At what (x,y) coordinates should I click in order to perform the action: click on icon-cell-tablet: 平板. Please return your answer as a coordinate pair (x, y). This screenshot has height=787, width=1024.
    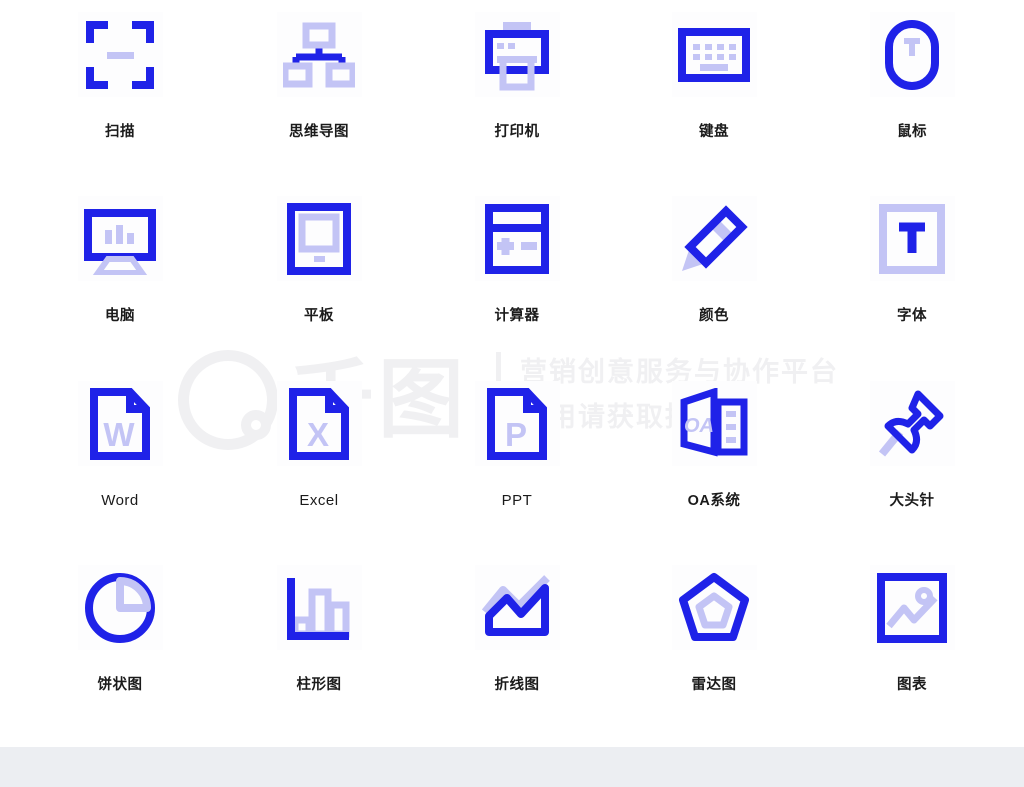
    Looking at the image, I should click on (319, 260).